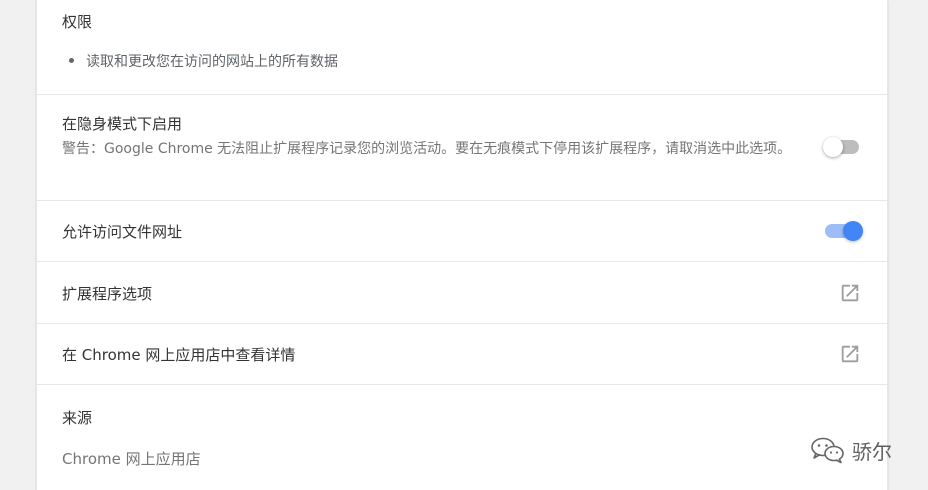  Describe the element at coordinates (131, 459) in the screenshot. I see `source-value: Chrome 网上应用店` at that location.